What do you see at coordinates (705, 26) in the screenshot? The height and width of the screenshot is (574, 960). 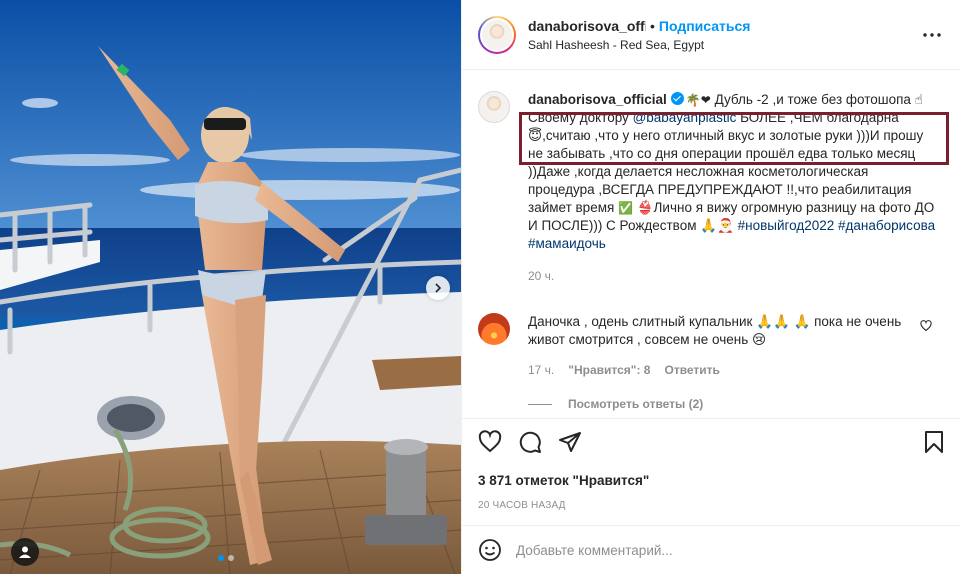 I see `follow-button: Подписаться` at bounding box center [705, 26].